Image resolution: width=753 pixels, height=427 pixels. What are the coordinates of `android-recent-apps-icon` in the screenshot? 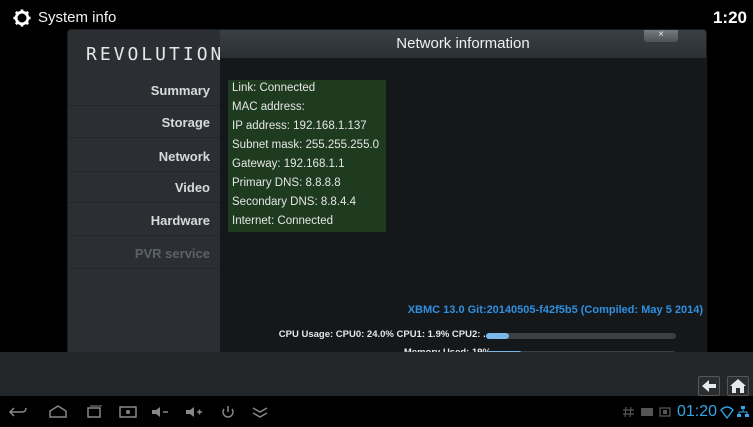 It's located at (94, 412).